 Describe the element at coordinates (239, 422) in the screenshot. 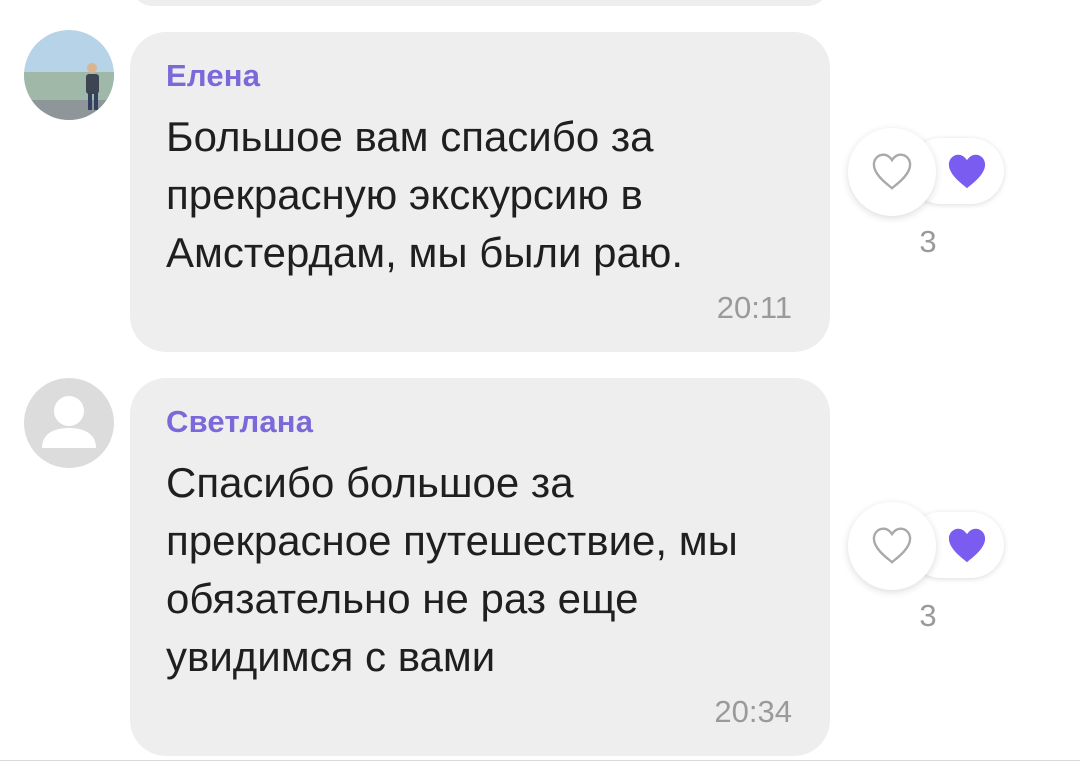

I see `sender-name: Светлана` at that location.